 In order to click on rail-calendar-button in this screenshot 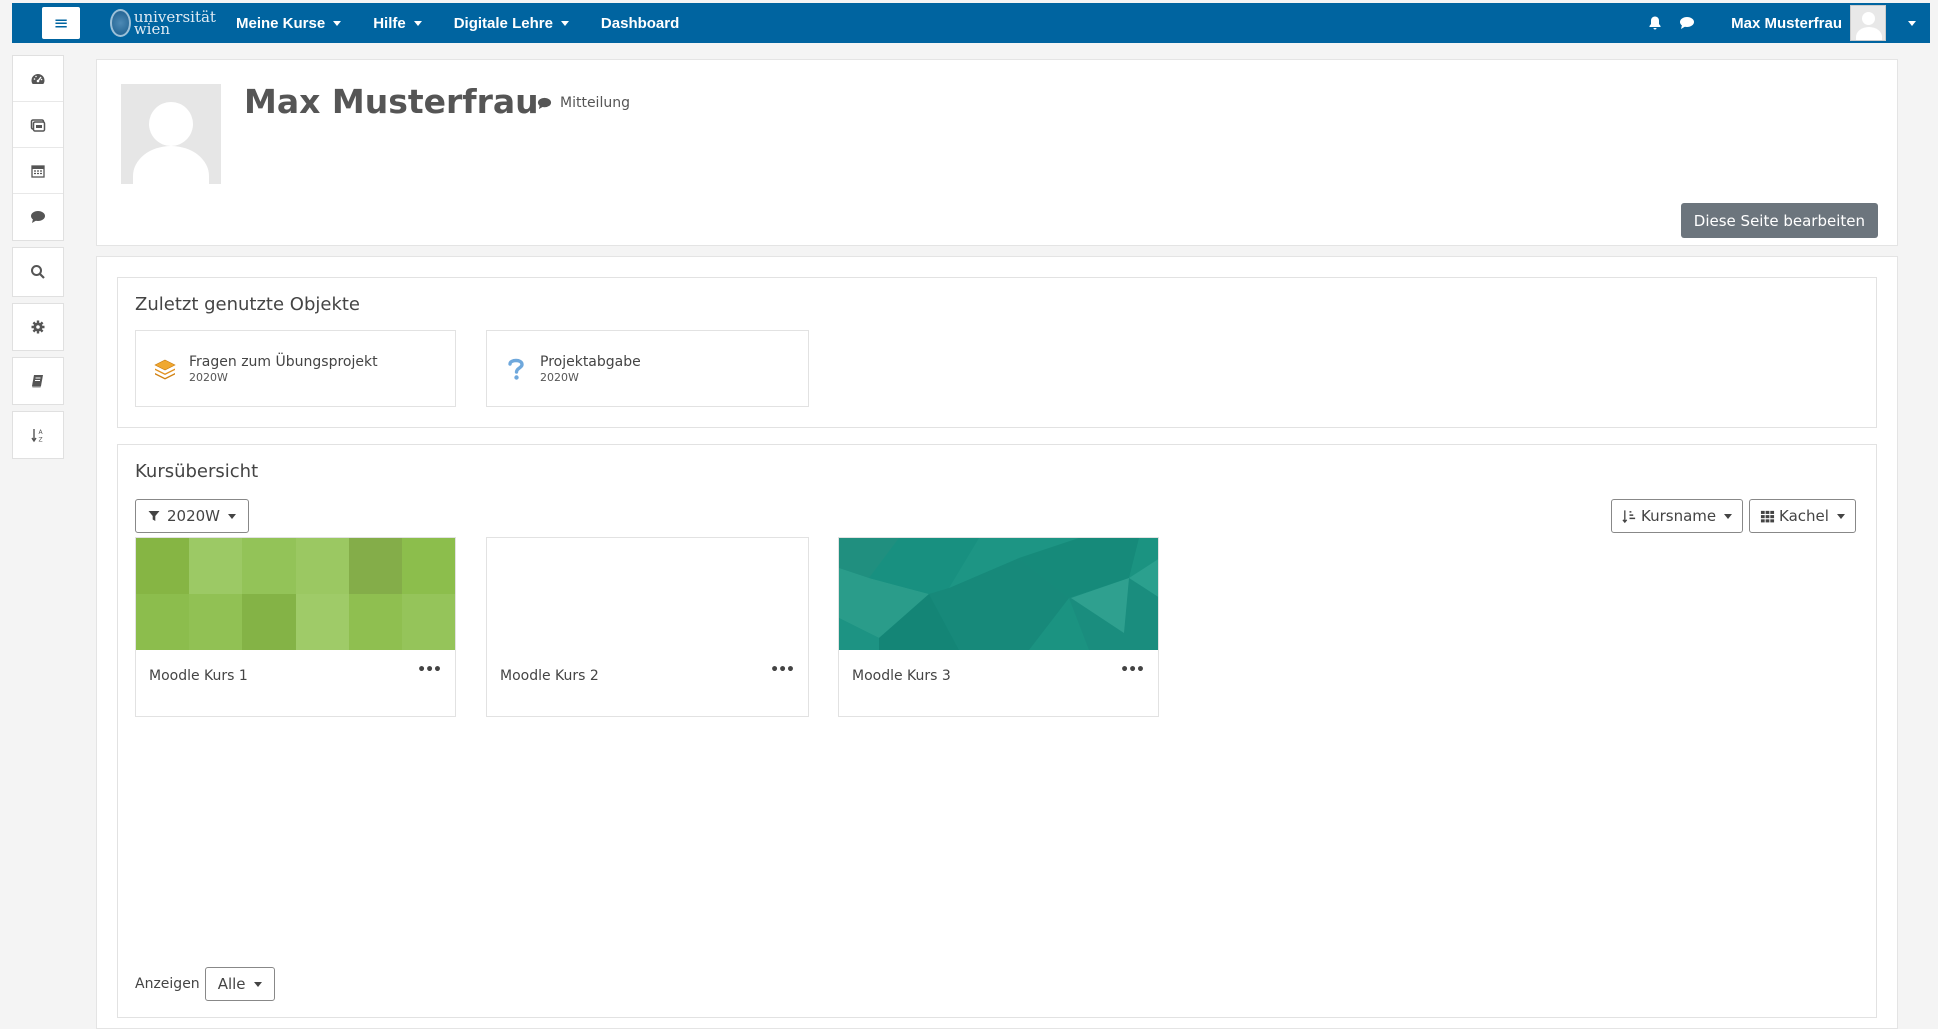, I will do `click(38, 171)`.